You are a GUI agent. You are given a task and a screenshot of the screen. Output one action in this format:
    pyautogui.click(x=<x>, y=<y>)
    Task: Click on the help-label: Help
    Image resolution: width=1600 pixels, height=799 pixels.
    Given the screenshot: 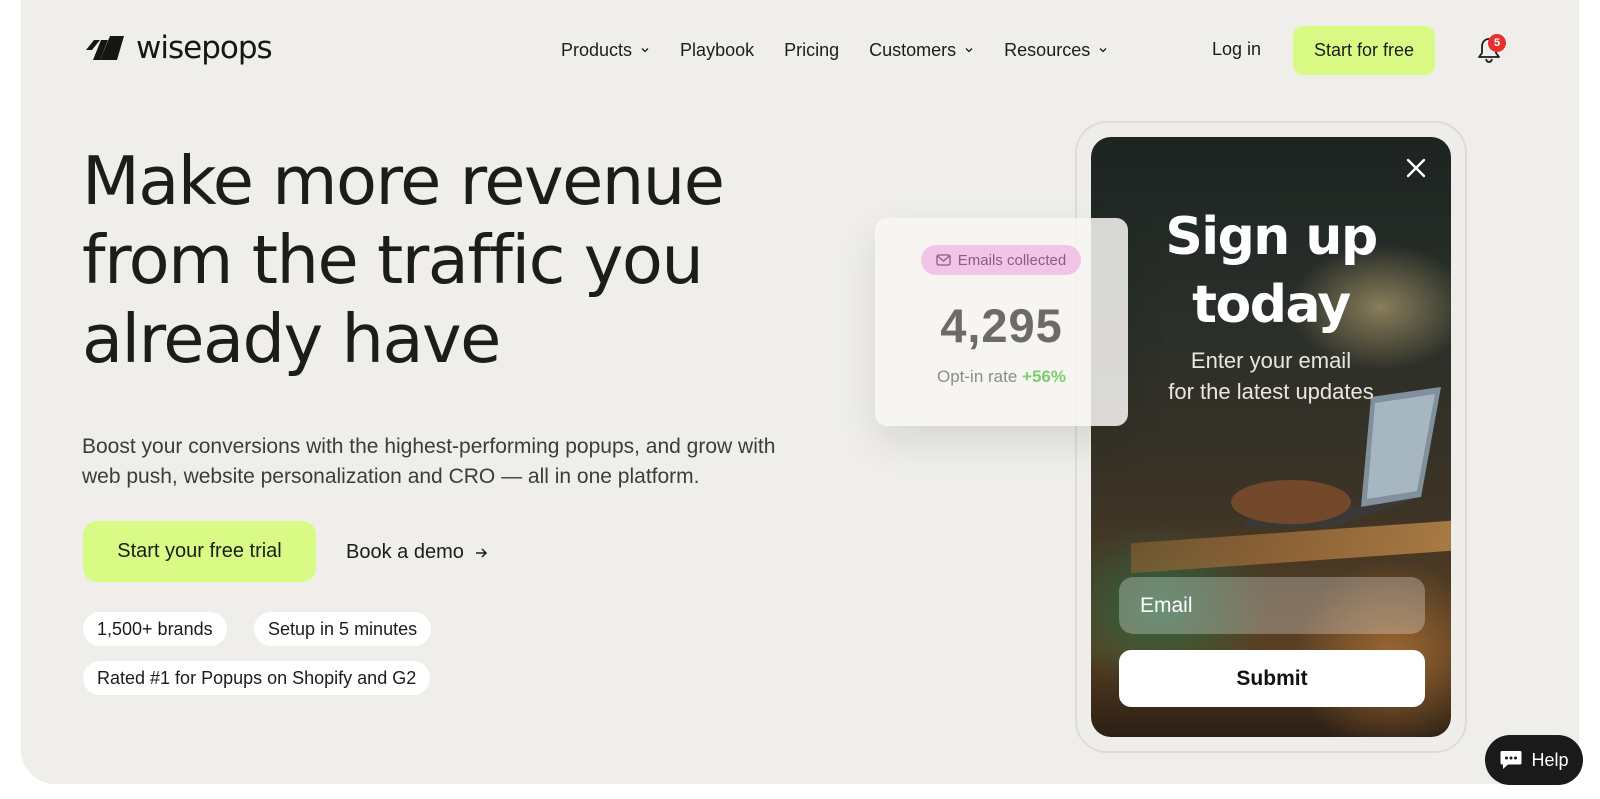 What is the action you would take?
    pyautogui.click(x=1550, y=759)
    